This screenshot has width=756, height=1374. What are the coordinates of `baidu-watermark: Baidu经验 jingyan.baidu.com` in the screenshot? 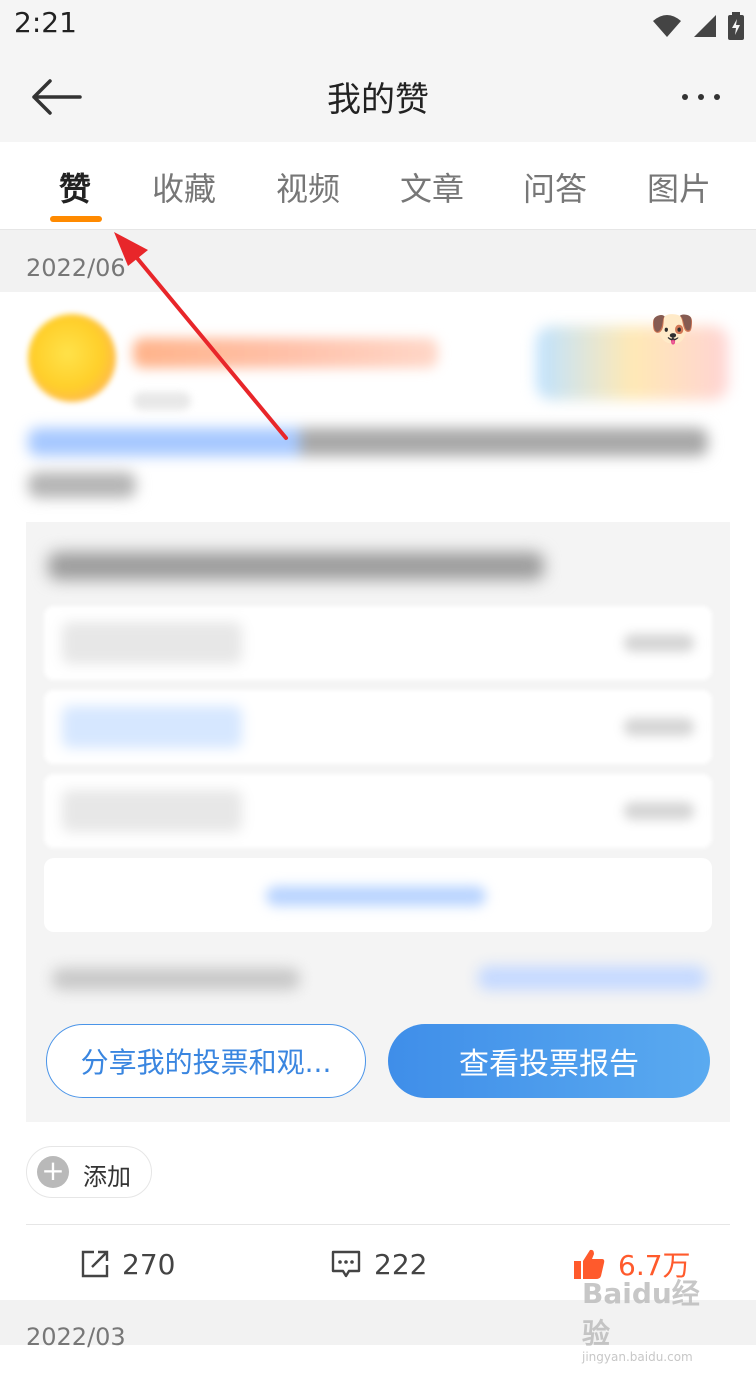 It's located at (652, 1318).